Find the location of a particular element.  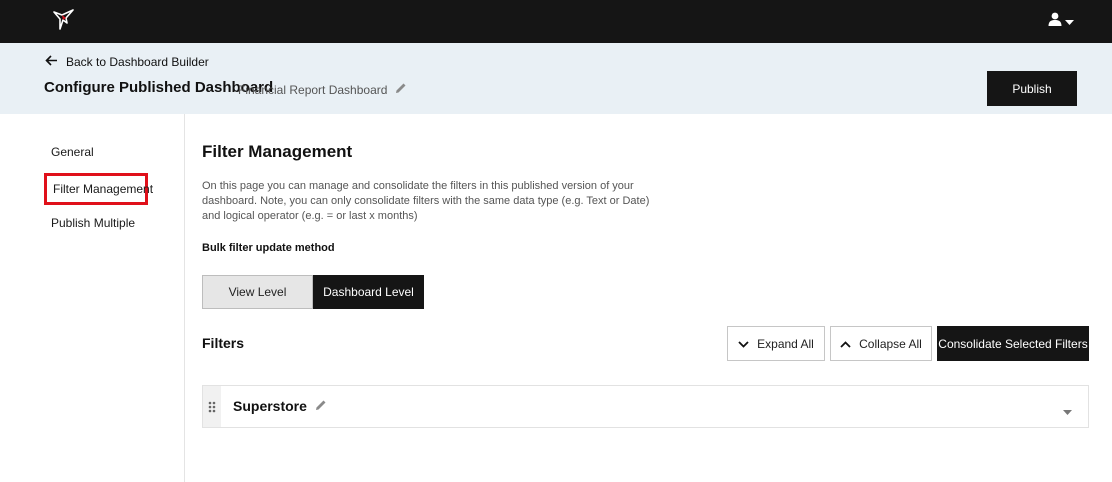

expand-all-button: Expand All is located at coordinates (776, 343).